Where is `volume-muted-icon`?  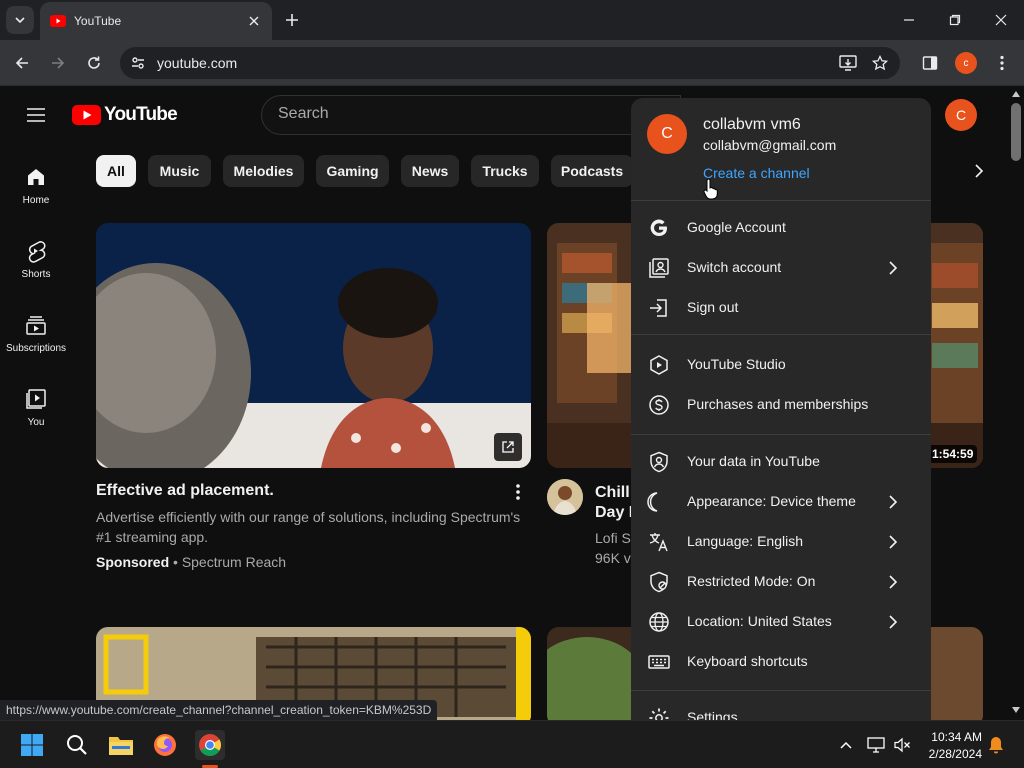 volume-muted-icon is located at coordinates (902, 745).